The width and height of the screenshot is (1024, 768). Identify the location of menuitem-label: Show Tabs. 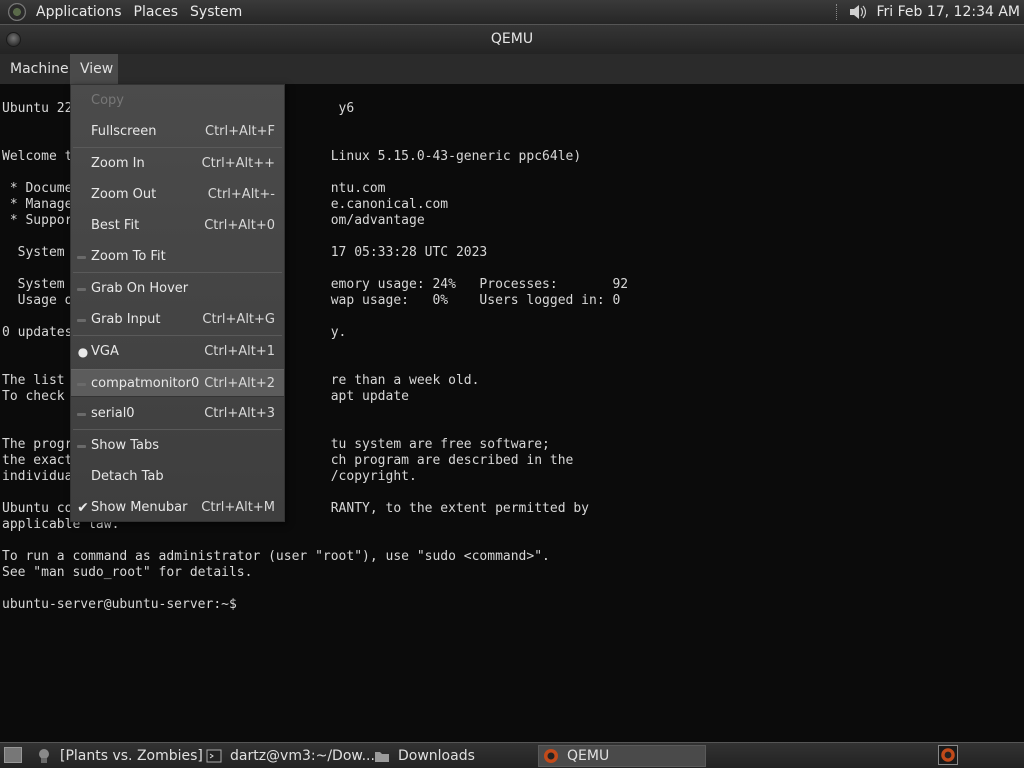
(125, 445).